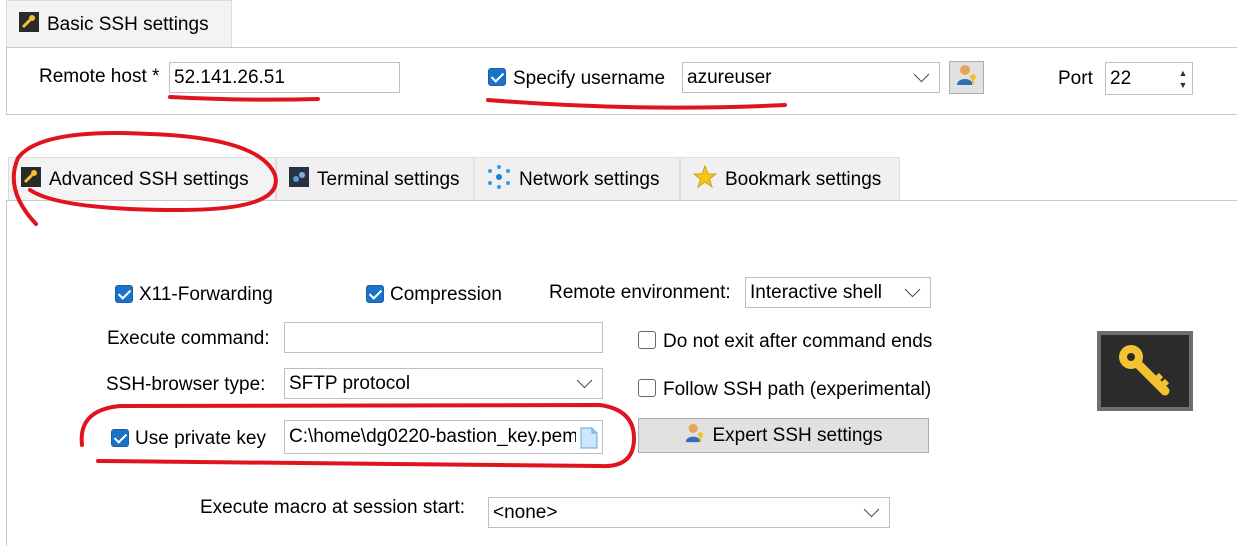  What do you see at coordinates (128, 24) in the screenshot?
I see `tab-label: Basic SSH settings` at bounding box center [128, 24].